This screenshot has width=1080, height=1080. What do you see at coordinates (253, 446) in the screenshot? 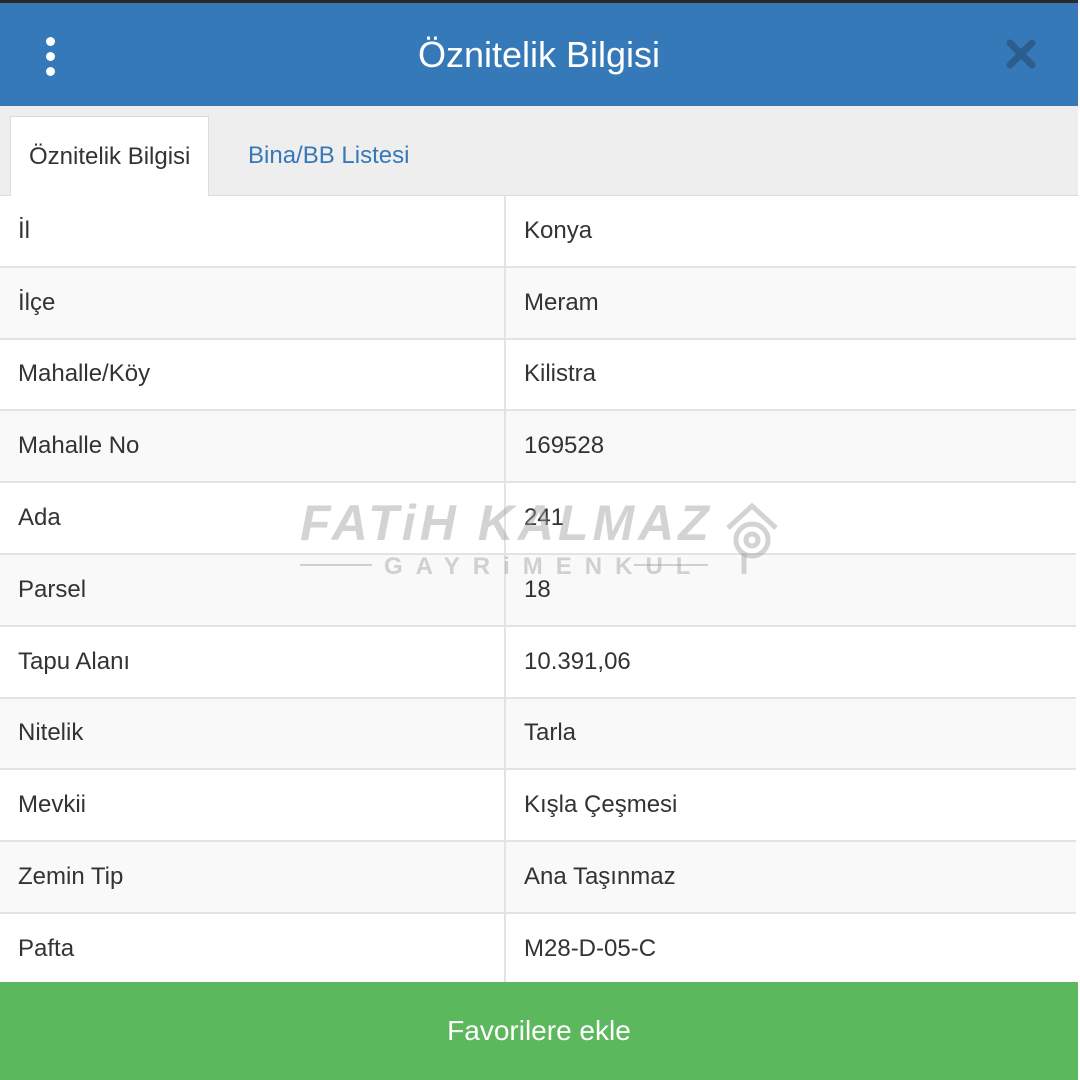
I see `row-label: Mahalle No` at bounding box center [253, 446].